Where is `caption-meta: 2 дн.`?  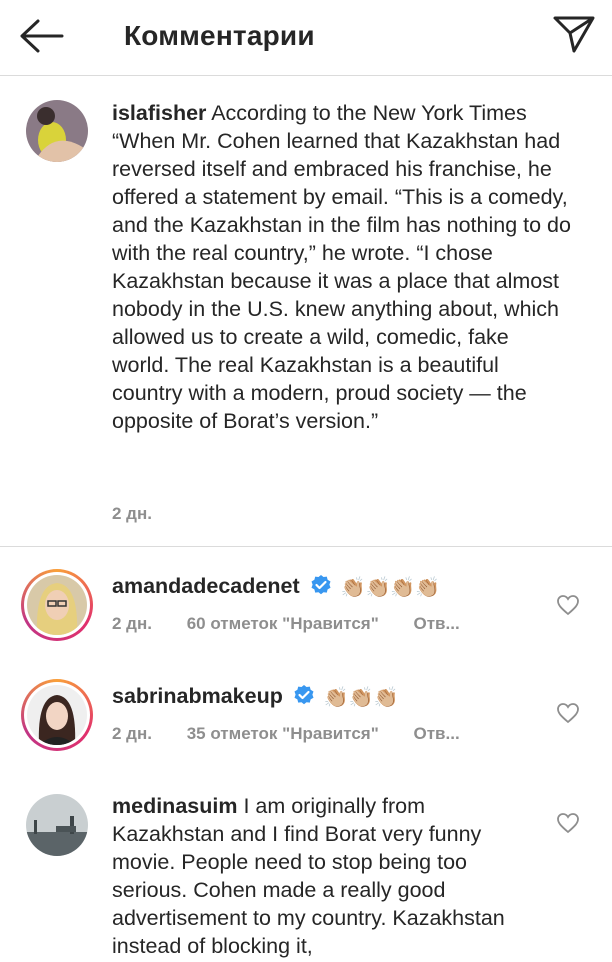 caption-meta: 2 дн. is located at coordinates (147, 514).